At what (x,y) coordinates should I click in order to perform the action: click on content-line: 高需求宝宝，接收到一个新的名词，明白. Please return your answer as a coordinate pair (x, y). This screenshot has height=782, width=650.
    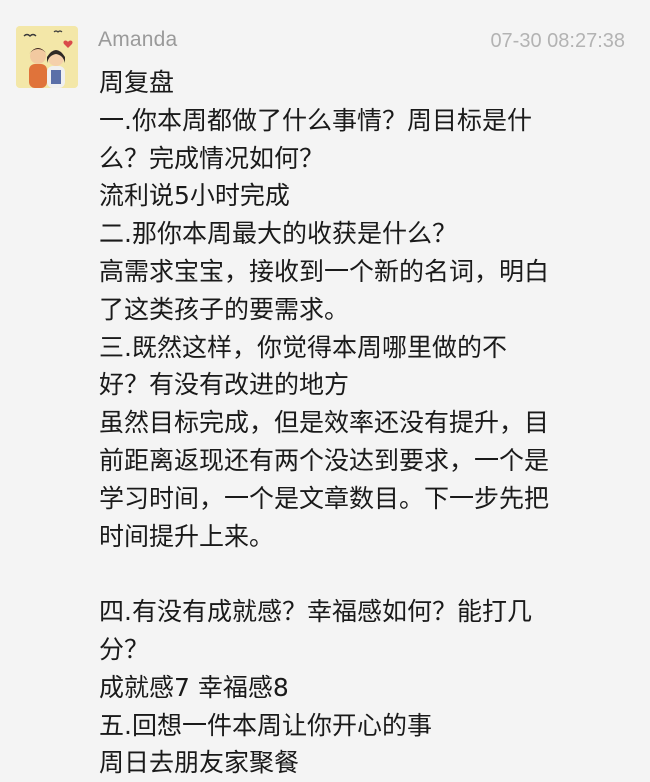
    Looking at the image, I should click on (324, 271).